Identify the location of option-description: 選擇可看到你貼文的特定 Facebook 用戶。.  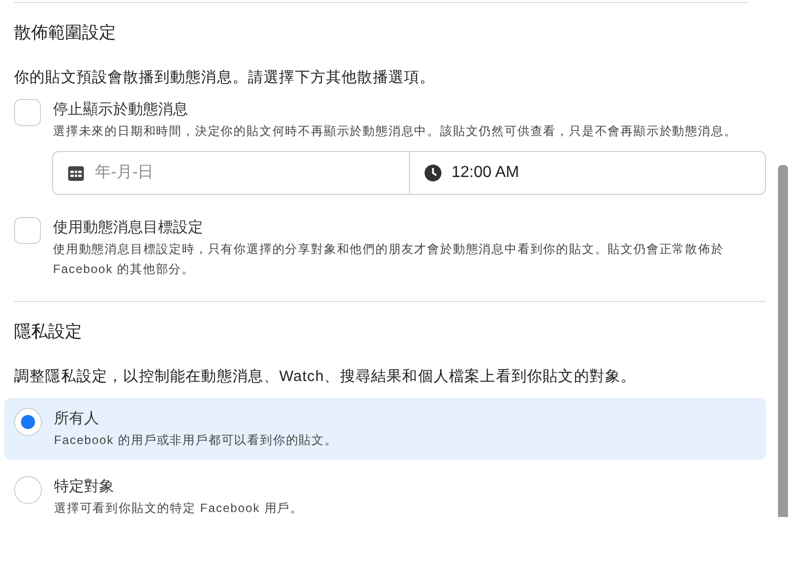
(178, 508).